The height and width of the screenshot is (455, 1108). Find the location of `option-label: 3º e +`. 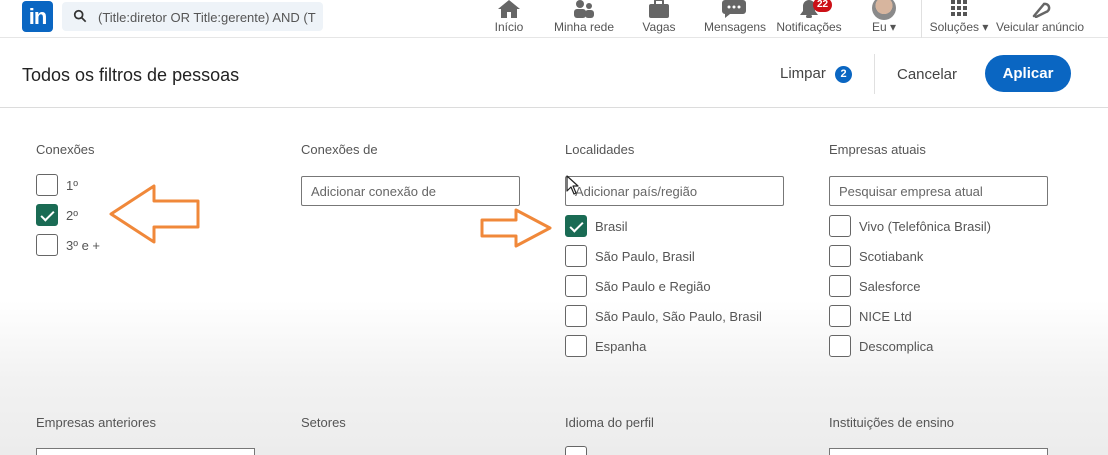

option-label: 3º e + is located at coordinates (83, 245).